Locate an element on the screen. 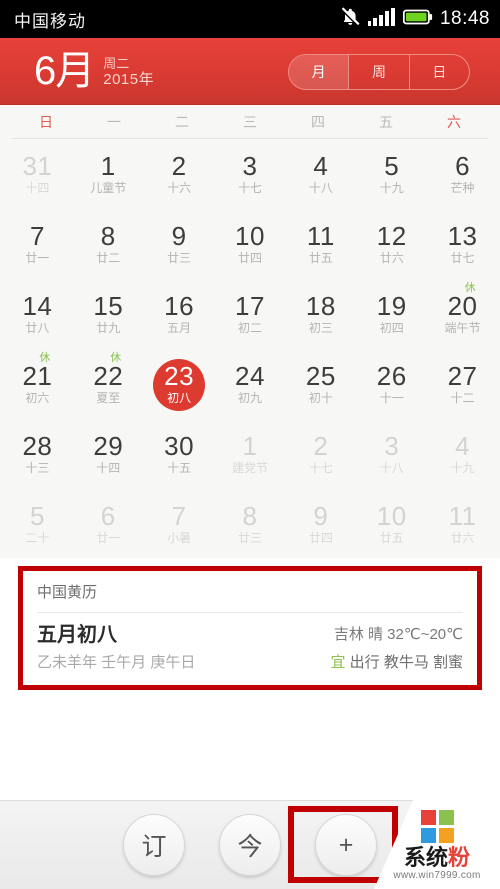  calendar-day-cell: 4 十九 is located at coordinates (462, 454).